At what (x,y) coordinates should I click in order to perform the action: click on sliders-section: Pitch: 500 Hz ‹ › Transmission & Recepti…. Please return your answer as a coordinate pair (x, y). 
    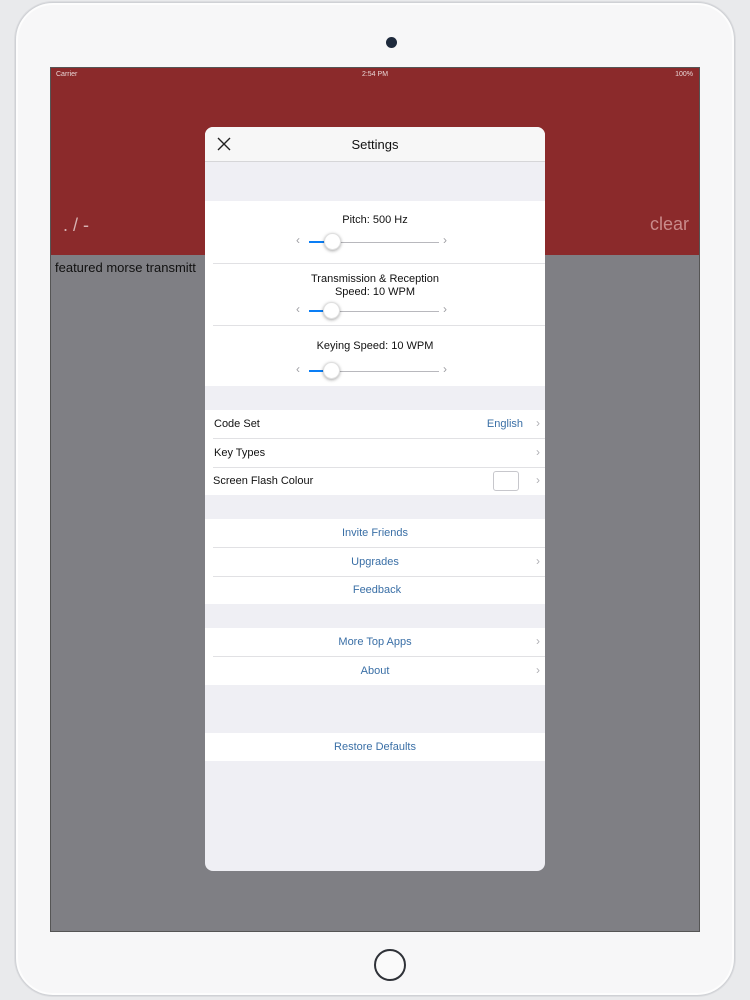
    Looking at the image, I should click on (375, 293).